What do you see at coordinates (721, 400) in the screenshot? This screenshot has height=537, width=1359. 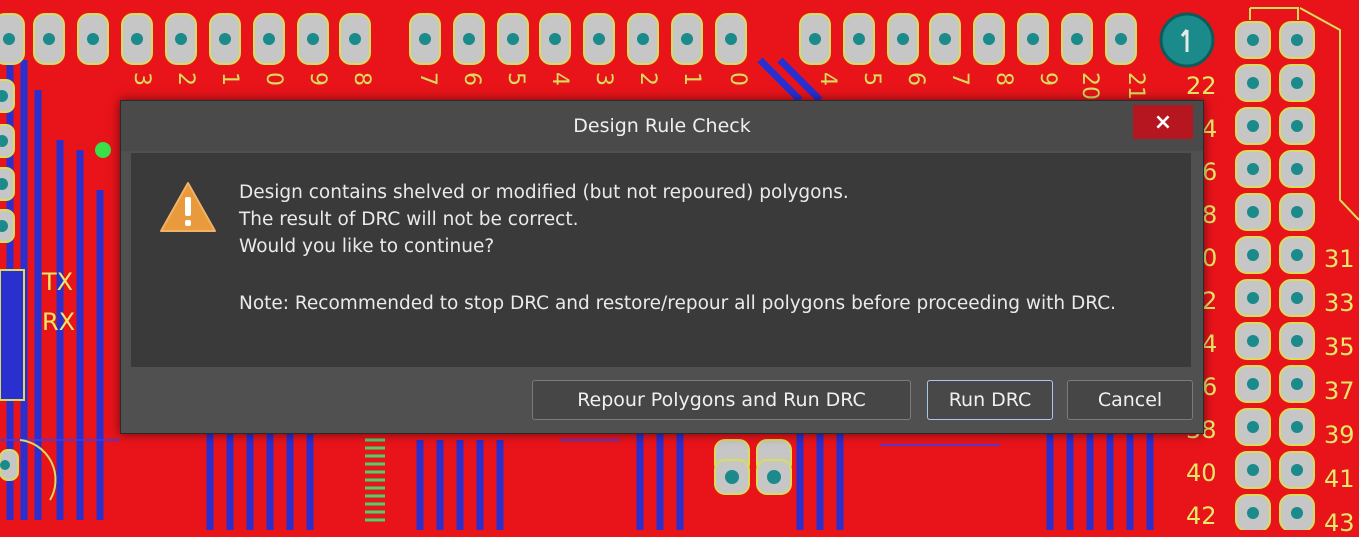 I see `repour-and-run-drc-button: Repour Polygons and Run DRC` at bounding box center [721, 400].